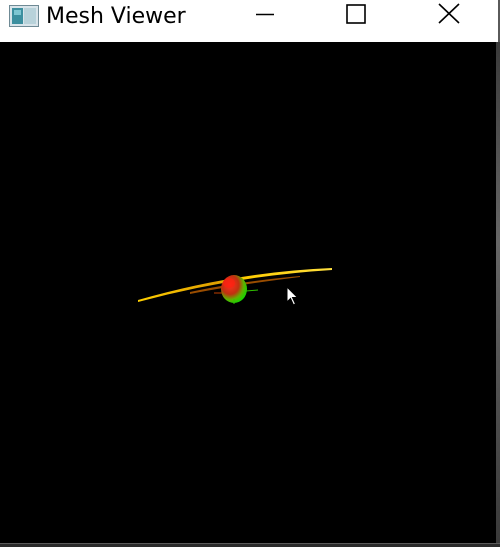  What do you see at coordinates (498, 292) in the screenshot?
I see `window-border` at bounding box center [498, 292].